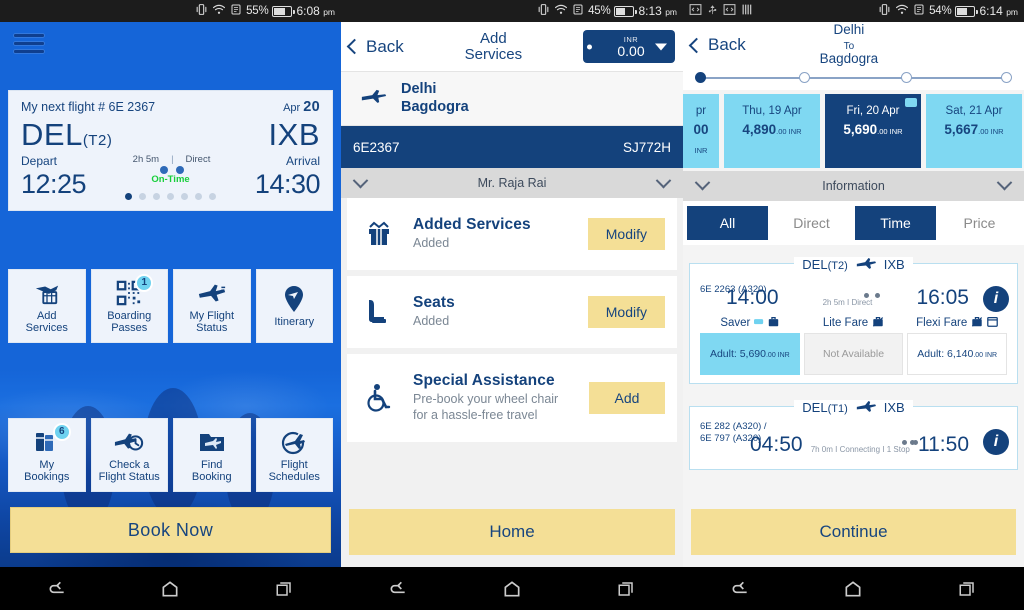 Image resolution: width=1024 pixels, height=610 pixels. Describe the element at coordinates (895, 222) in the screenshot. I see `filter-time: Time` at that location.